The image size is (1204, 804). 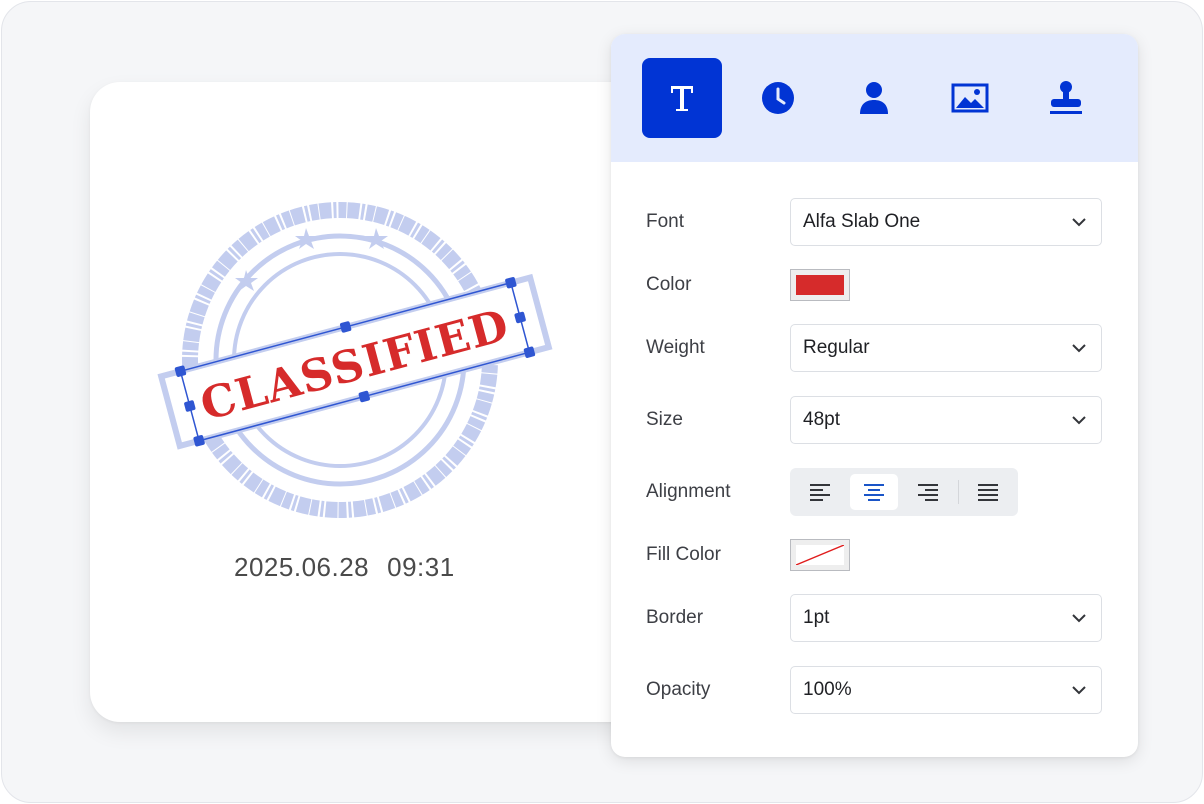 What do you see at coordinates (836, 347) in the screenshot?
I see `weight-value: Regular` at bounding box center [836, 347].